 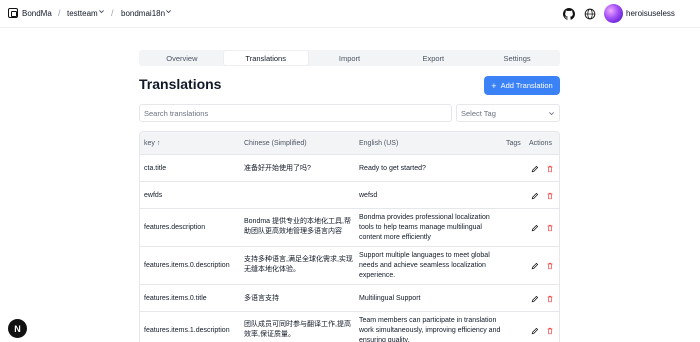 What do you see at coordinates (297, 329) in the screenshot?
I see `cell-zh: 团队成员可同时参与翻译工作,提高效率,保证质量。` at bounding box center [297, 329].